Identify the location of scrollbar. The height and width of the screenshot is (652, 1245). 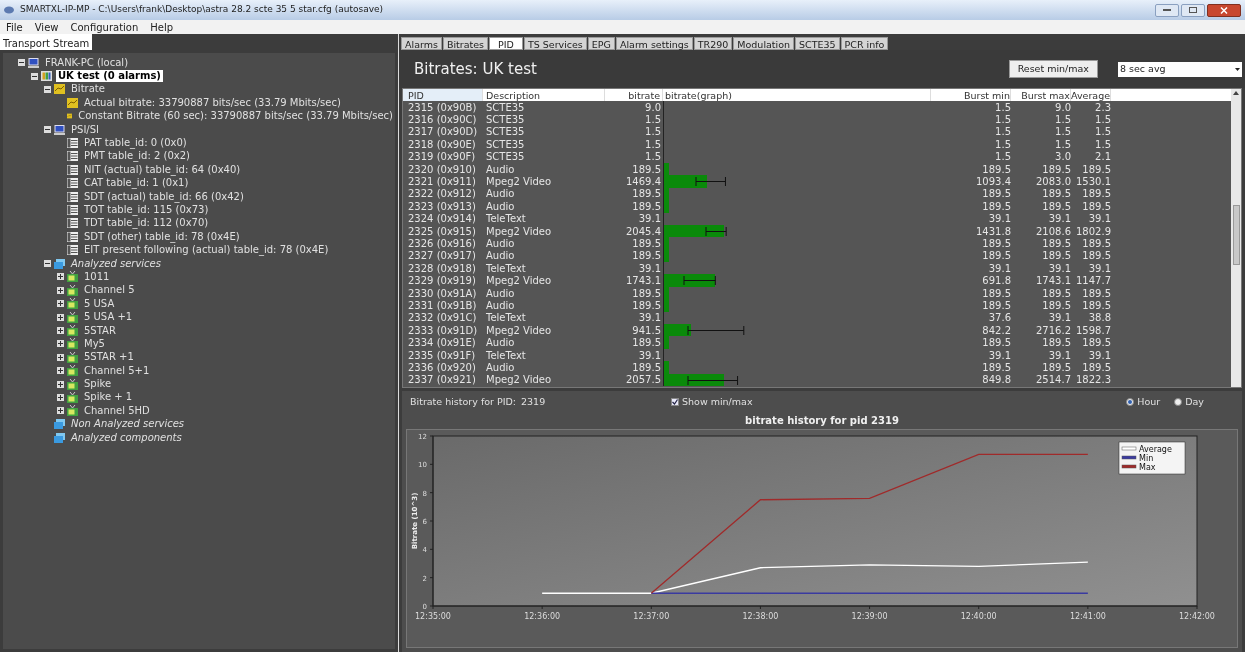
(1236, 238).